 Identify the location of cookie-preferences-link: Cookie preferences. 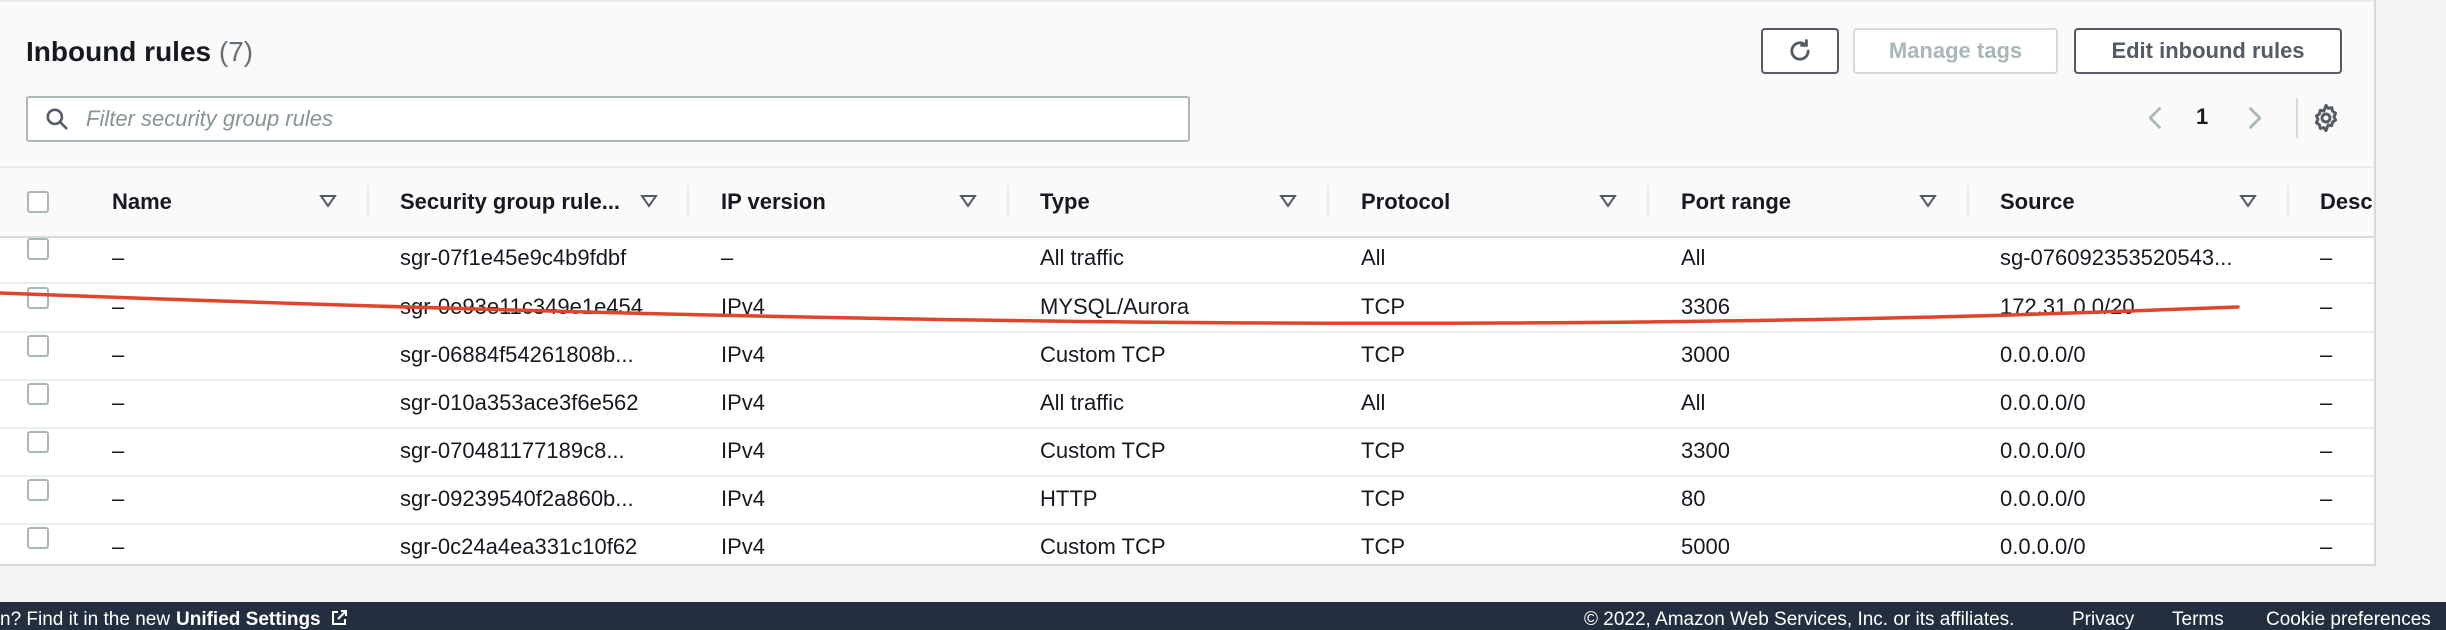
(2348, 619).